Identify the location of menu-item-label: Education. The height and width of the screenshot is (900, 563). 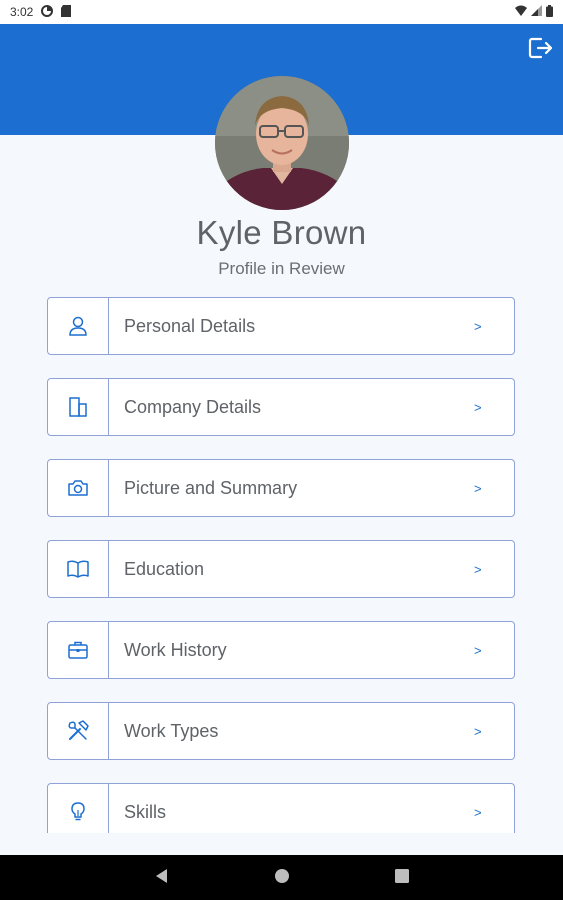
(164, 568).